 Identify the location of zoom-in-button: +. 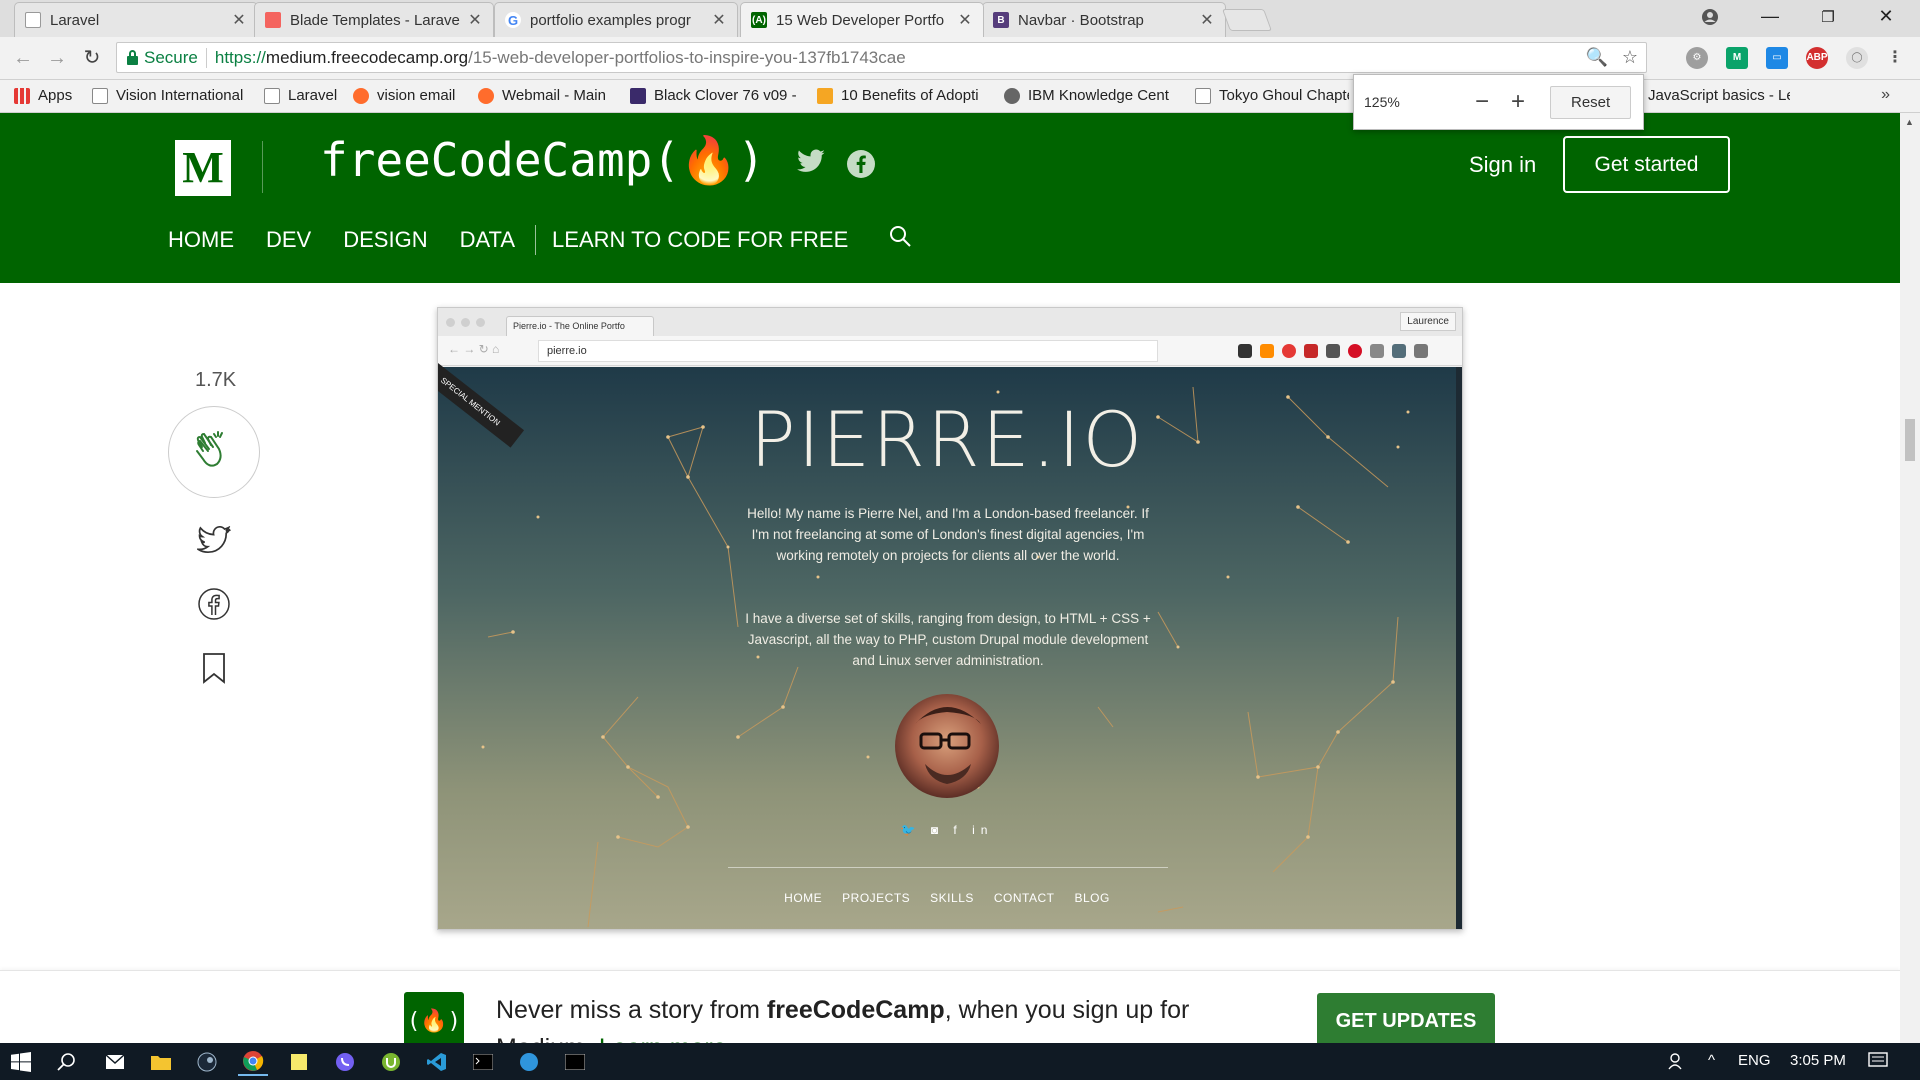
(1518, 102).